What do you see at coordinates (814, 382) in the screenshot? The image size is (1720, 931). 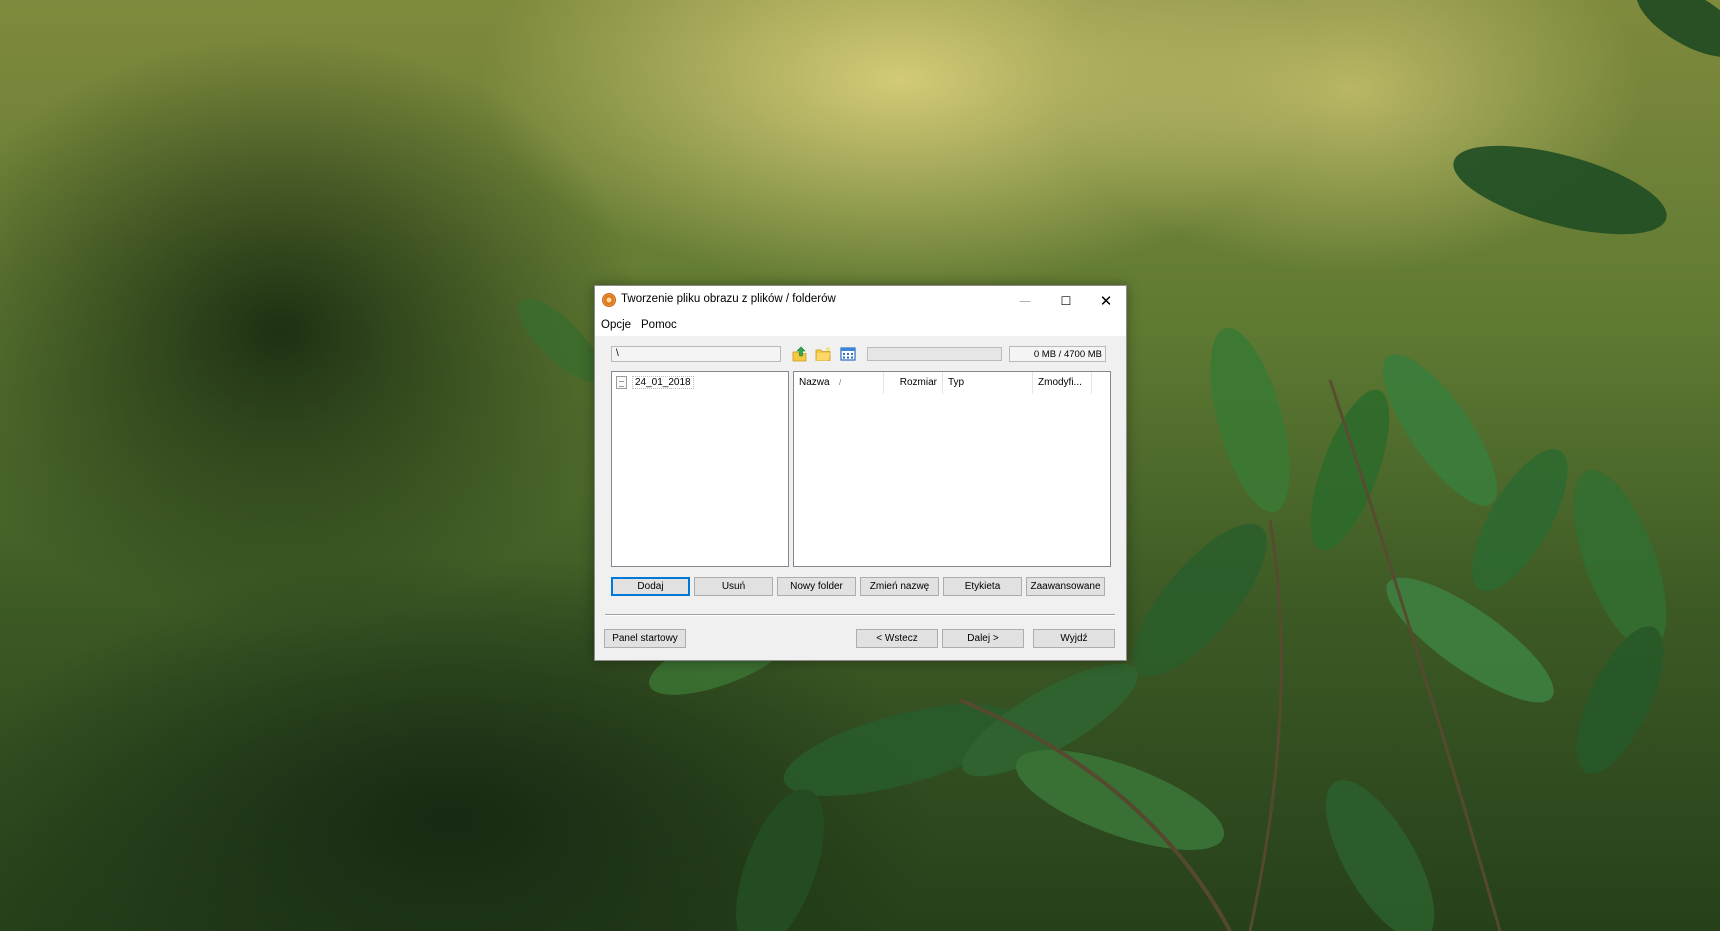 I see `column-header-name-label: Nazwa` at bounding box center [814, 382].